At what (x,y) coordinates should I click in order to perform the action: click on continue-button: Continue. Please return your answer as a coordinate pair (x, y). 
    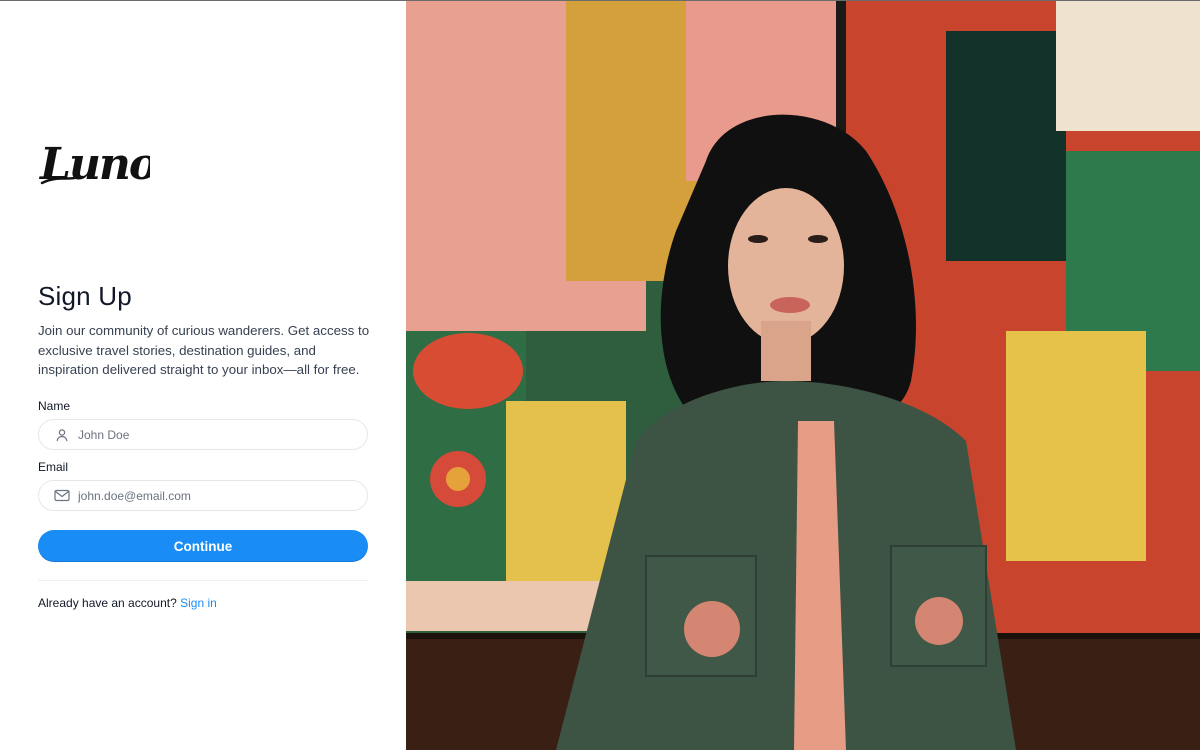
    Looking at the image, I should click on (203, 546).